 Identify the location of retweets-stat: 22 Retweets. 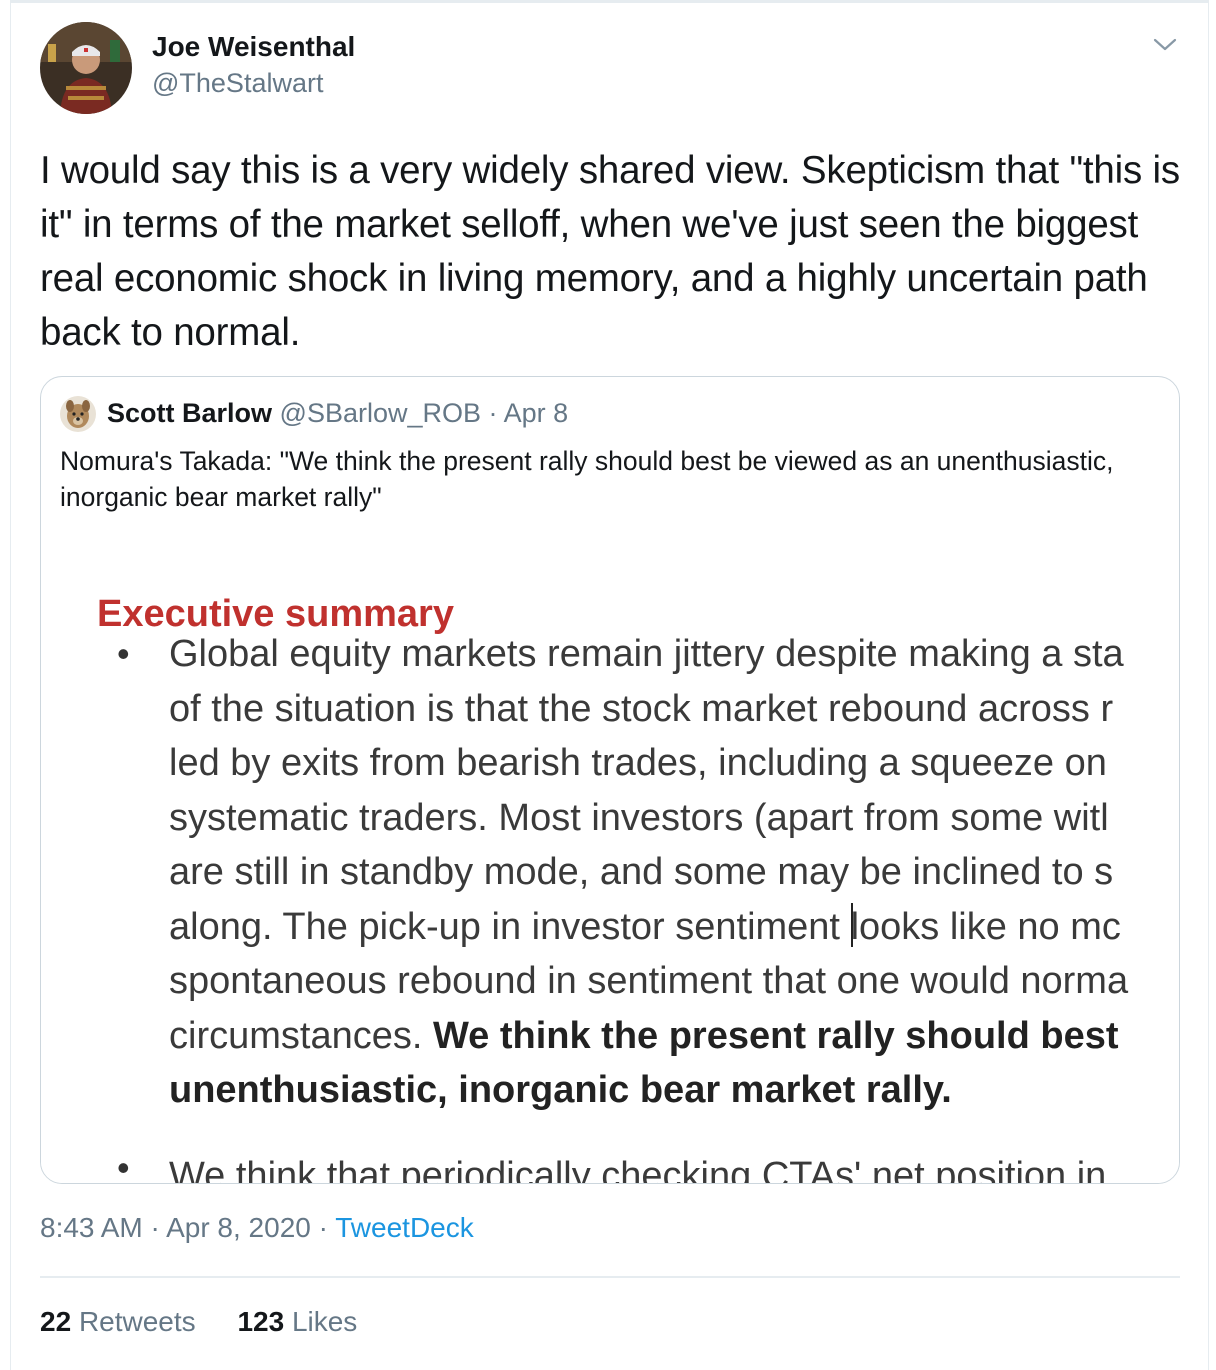
(118, 1322).